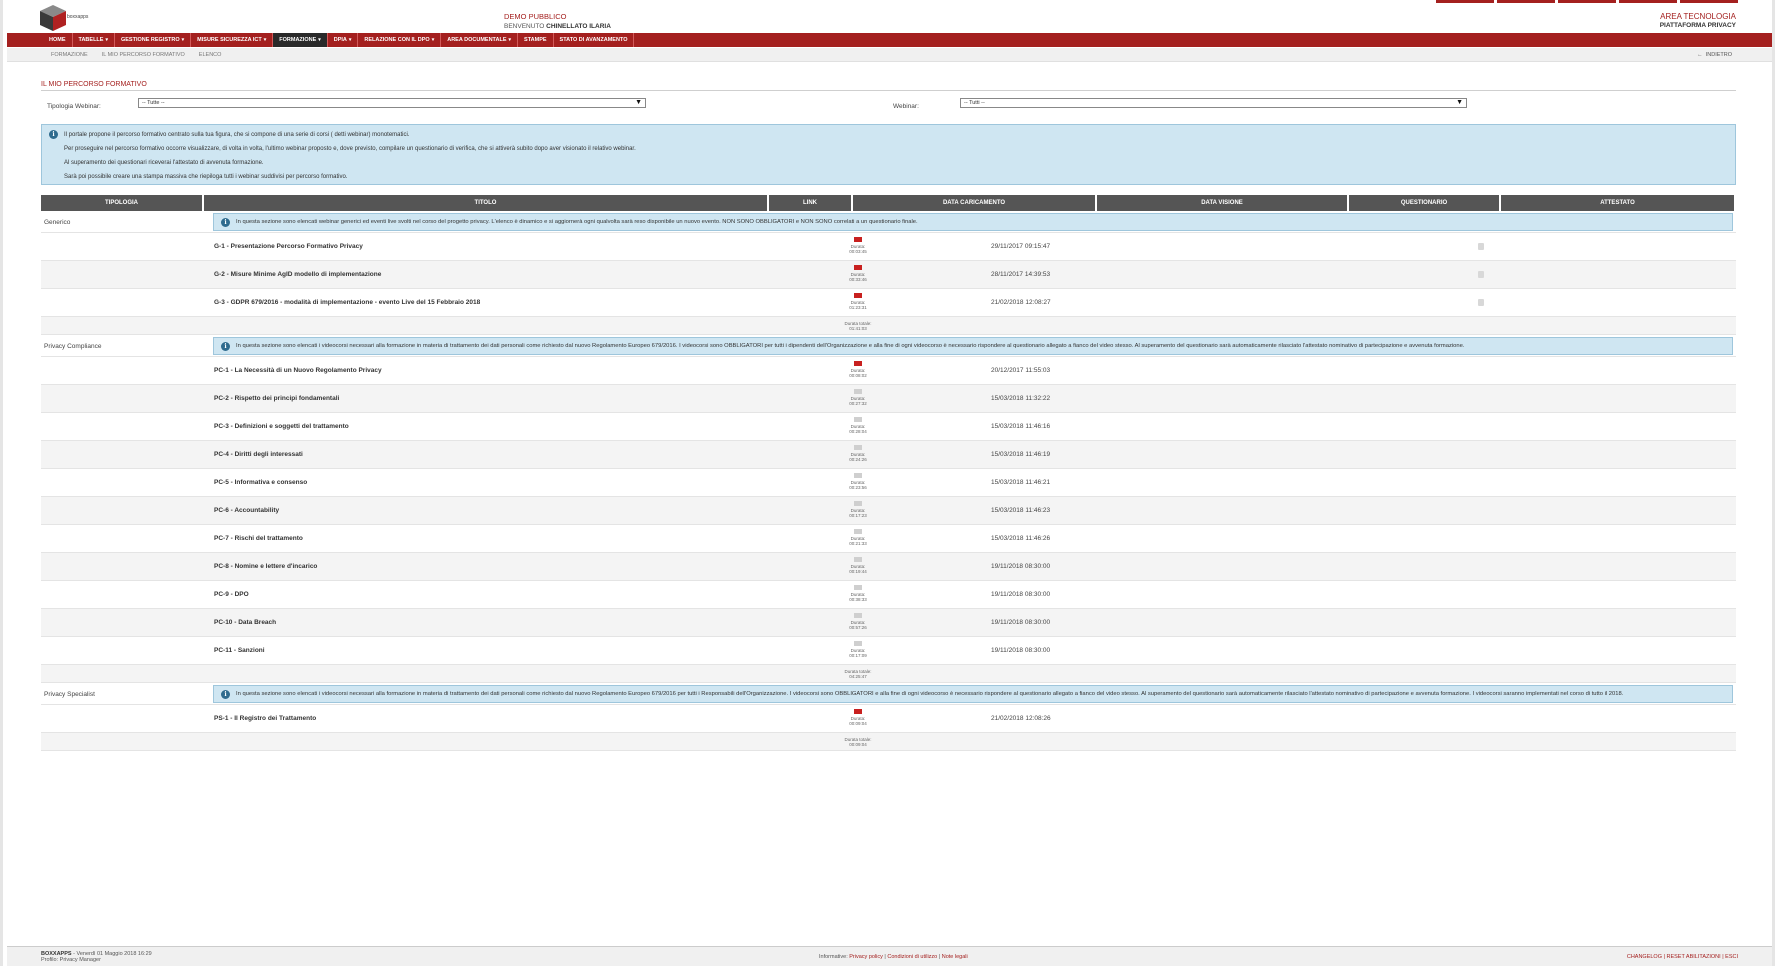  What do you see at coordinates (858, 509) in the screenshot?
I see `video-link: Durata: 00:17:23` at bounding box center [858, 509].